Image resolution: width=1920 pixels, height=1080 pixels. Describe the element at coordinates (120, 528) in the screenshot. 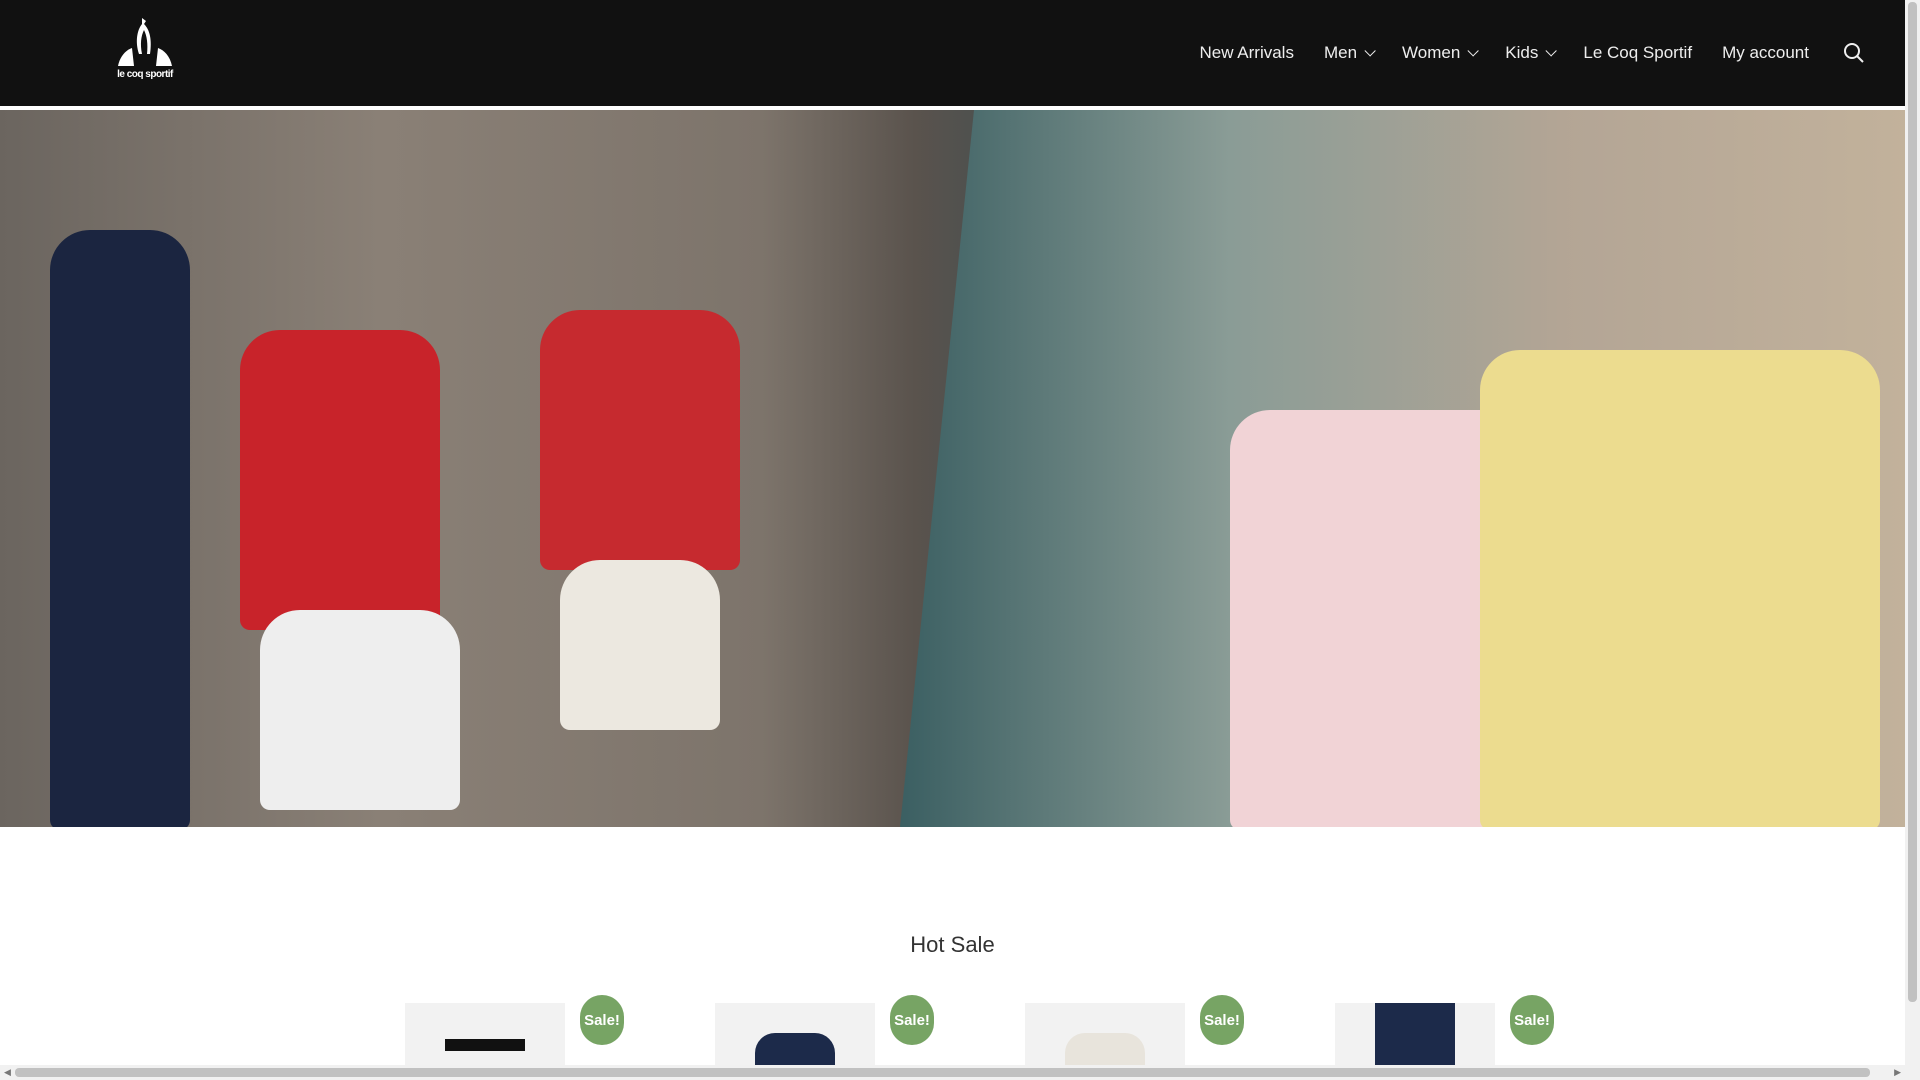

I see `model-navy-tracksuit` at that location.